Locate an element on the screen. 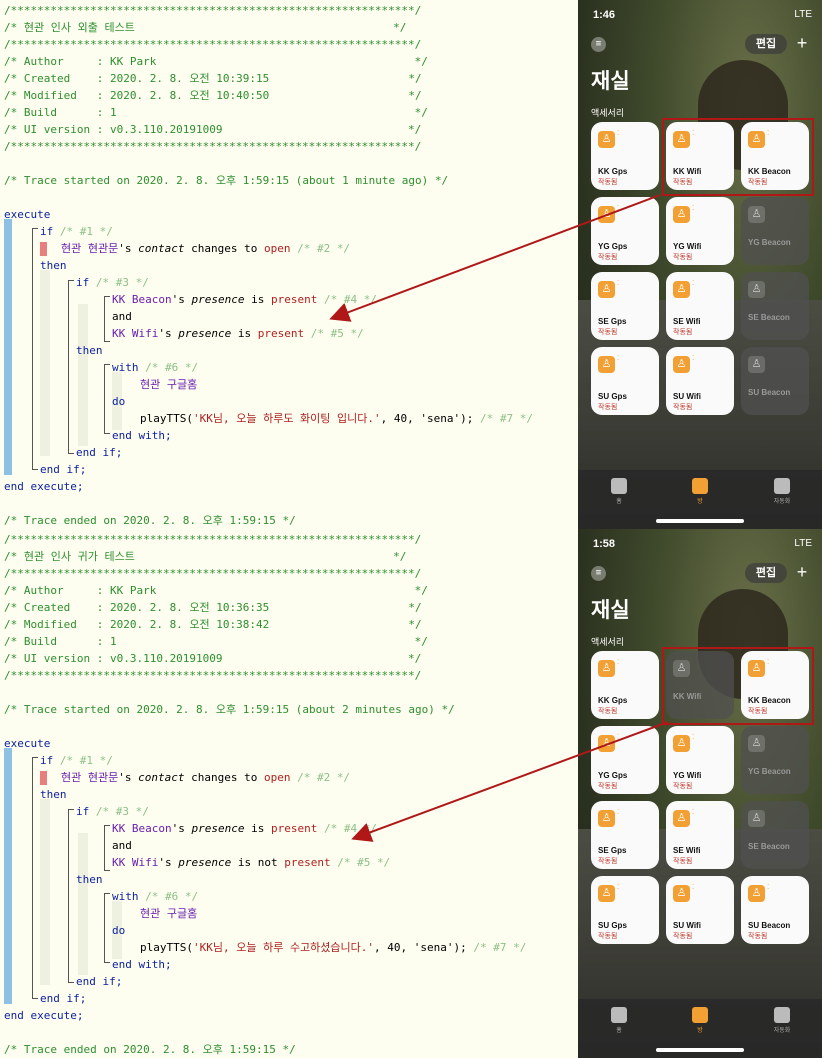 Image resolution: width=822 pixels, height=1058 pixels. code-token: end if; is located at coordinates (63, 469).